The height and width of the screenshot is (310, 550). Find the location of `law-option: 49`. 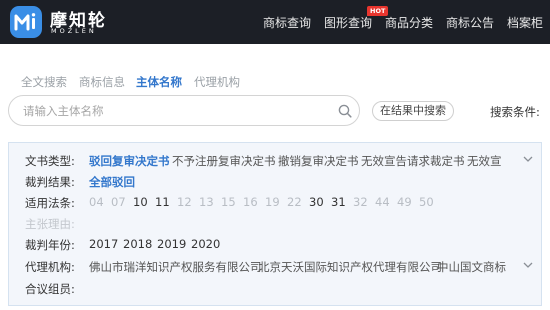

law-option: 49 is located at coordinates (404, 202).